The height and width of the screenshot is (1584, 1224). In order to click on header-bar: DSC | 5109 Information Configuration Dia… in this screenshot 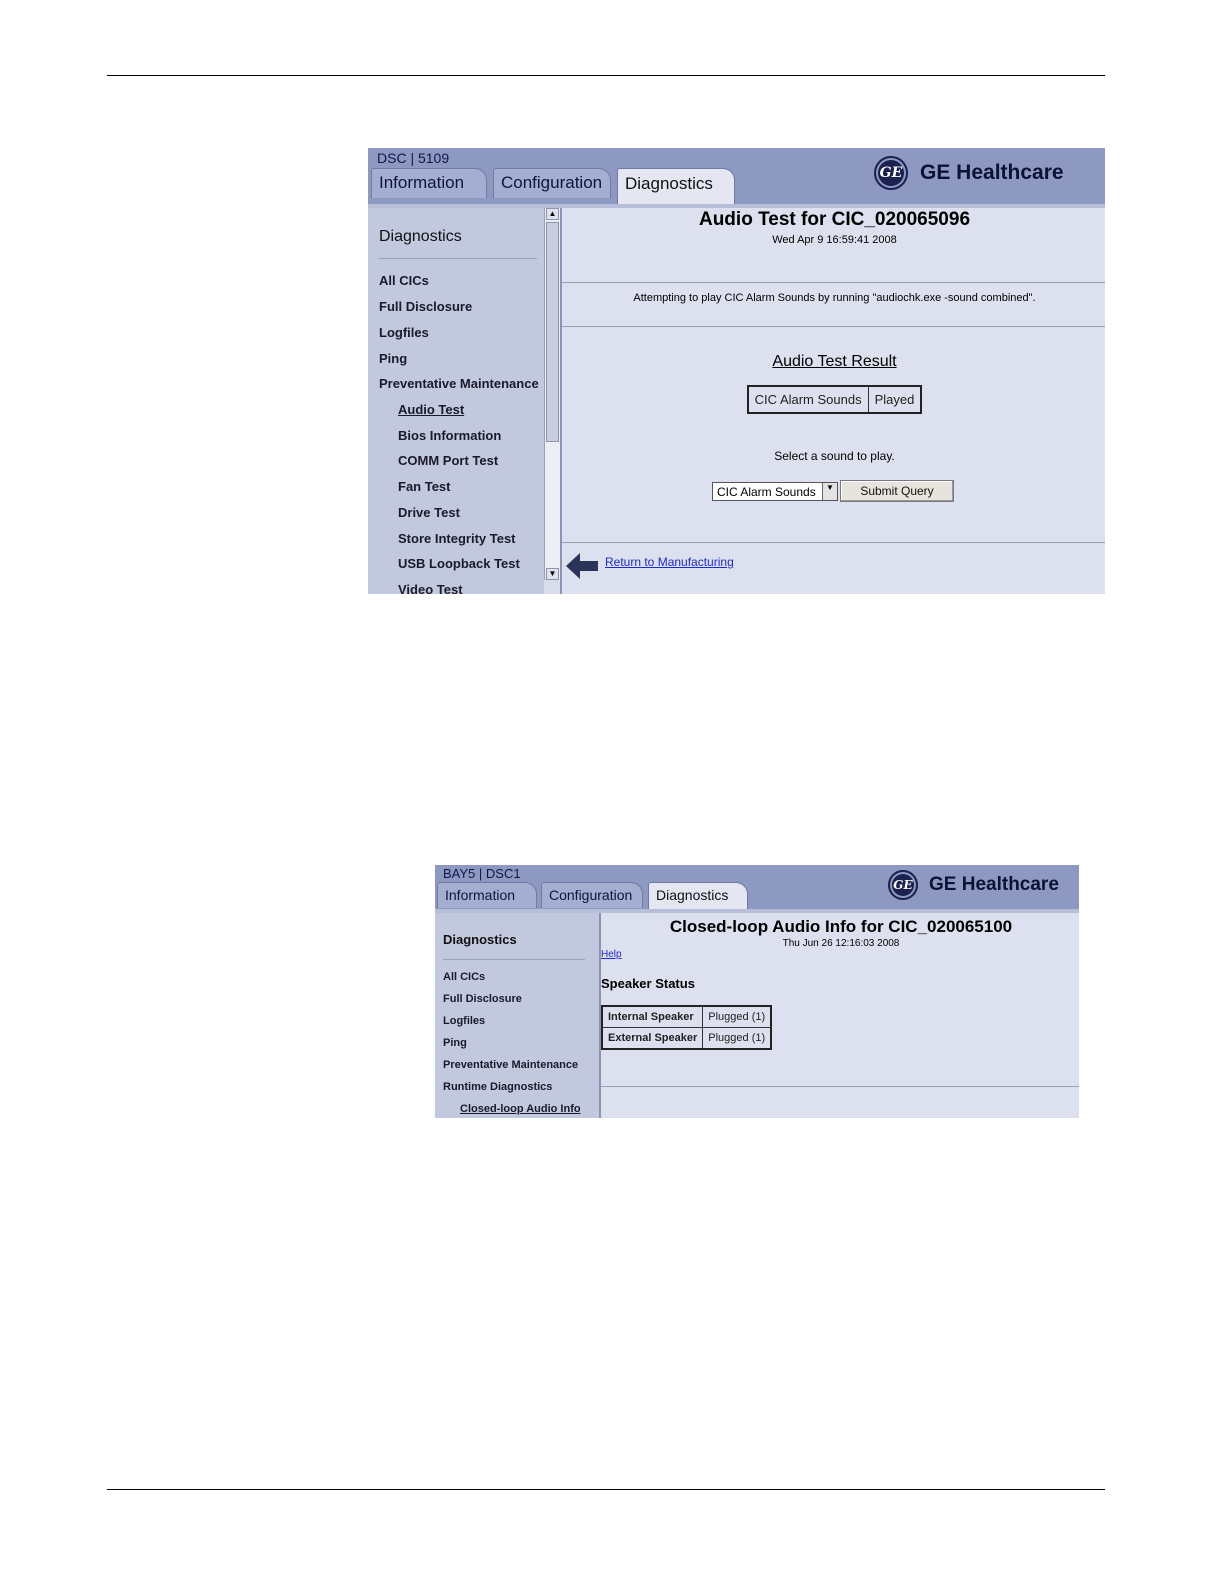, I will do `click(736, 176)`.